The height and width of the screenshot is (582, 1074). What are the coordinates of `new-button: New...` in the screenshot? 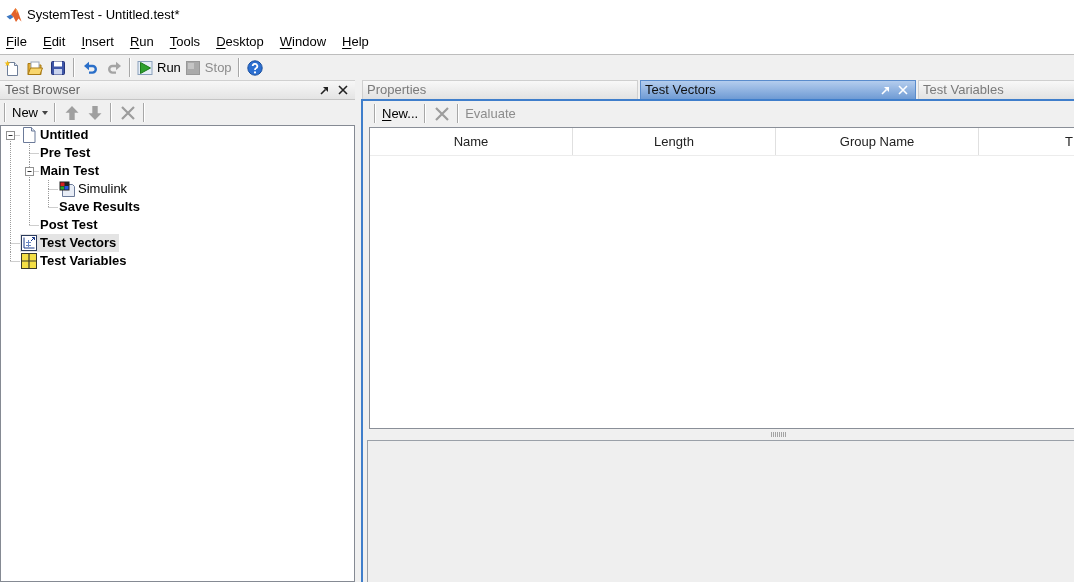 It's located at (400, 113).